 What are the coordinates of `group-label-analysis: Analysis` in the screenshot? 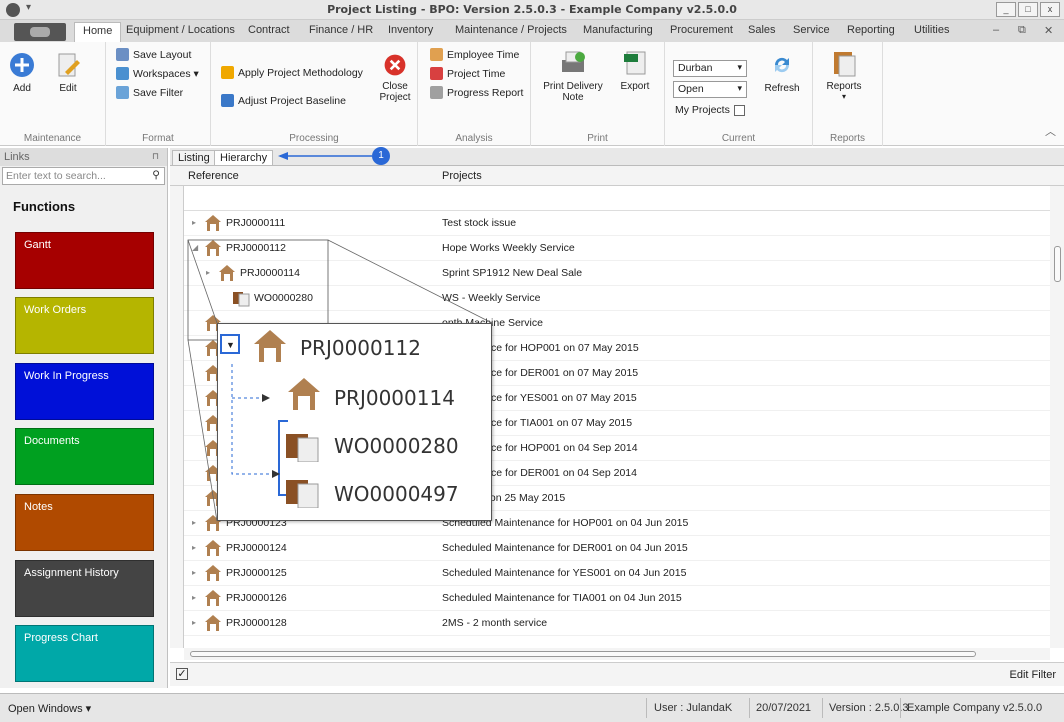 It's located at (474, 138).